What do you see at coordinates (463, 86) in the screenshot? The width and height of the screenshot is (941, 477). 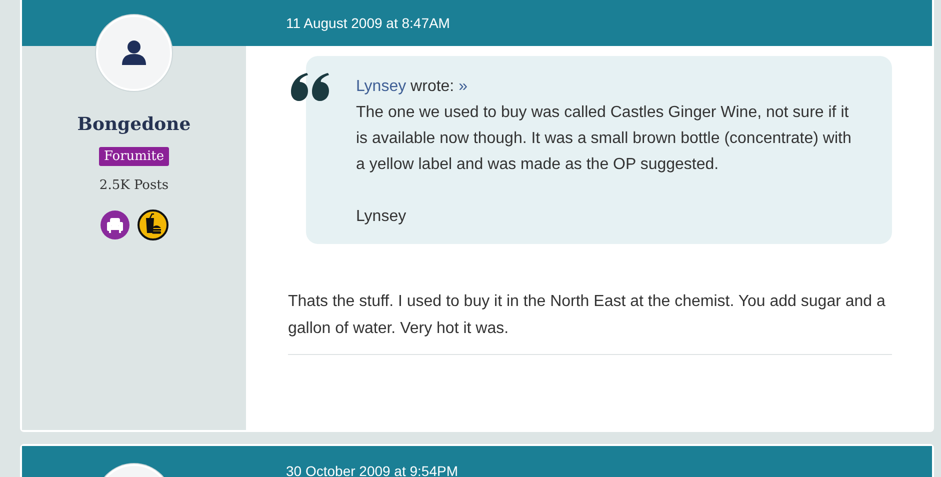 I see `jump-link: »` at bounding box center [463, 86].